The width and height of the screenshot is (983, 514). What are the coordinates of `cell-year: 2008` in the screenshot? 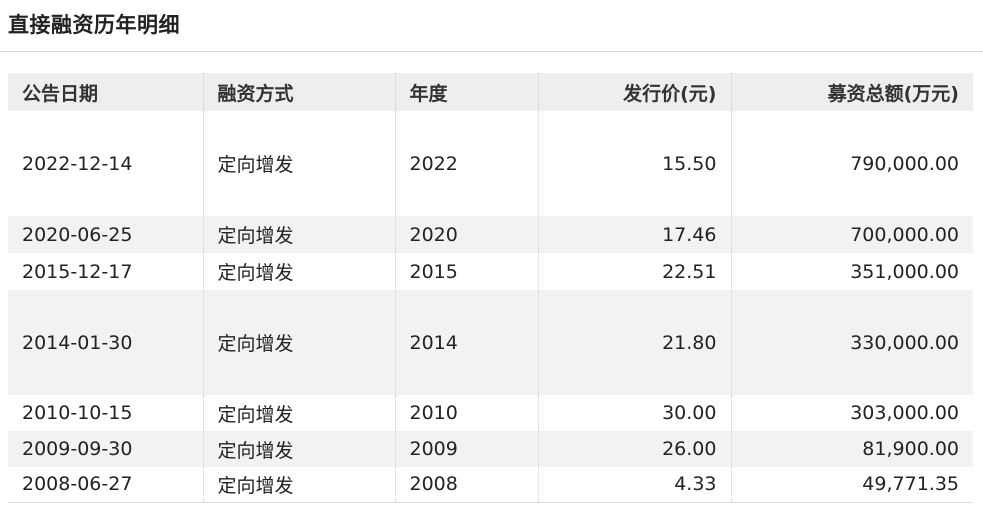 It's located at (466, 485).